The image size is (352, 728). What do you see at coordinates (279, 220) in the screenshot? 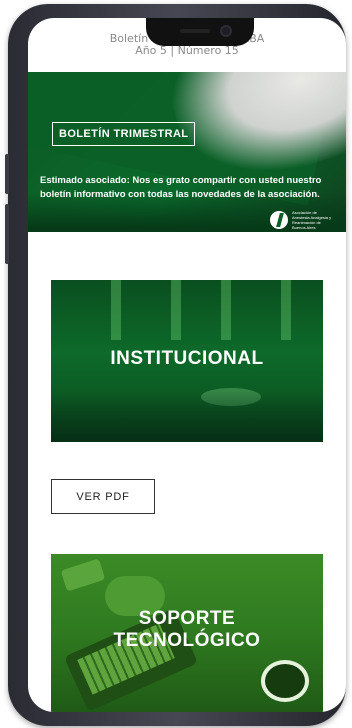
I see `logo-mark-icon` at bounding box center [279, 220].